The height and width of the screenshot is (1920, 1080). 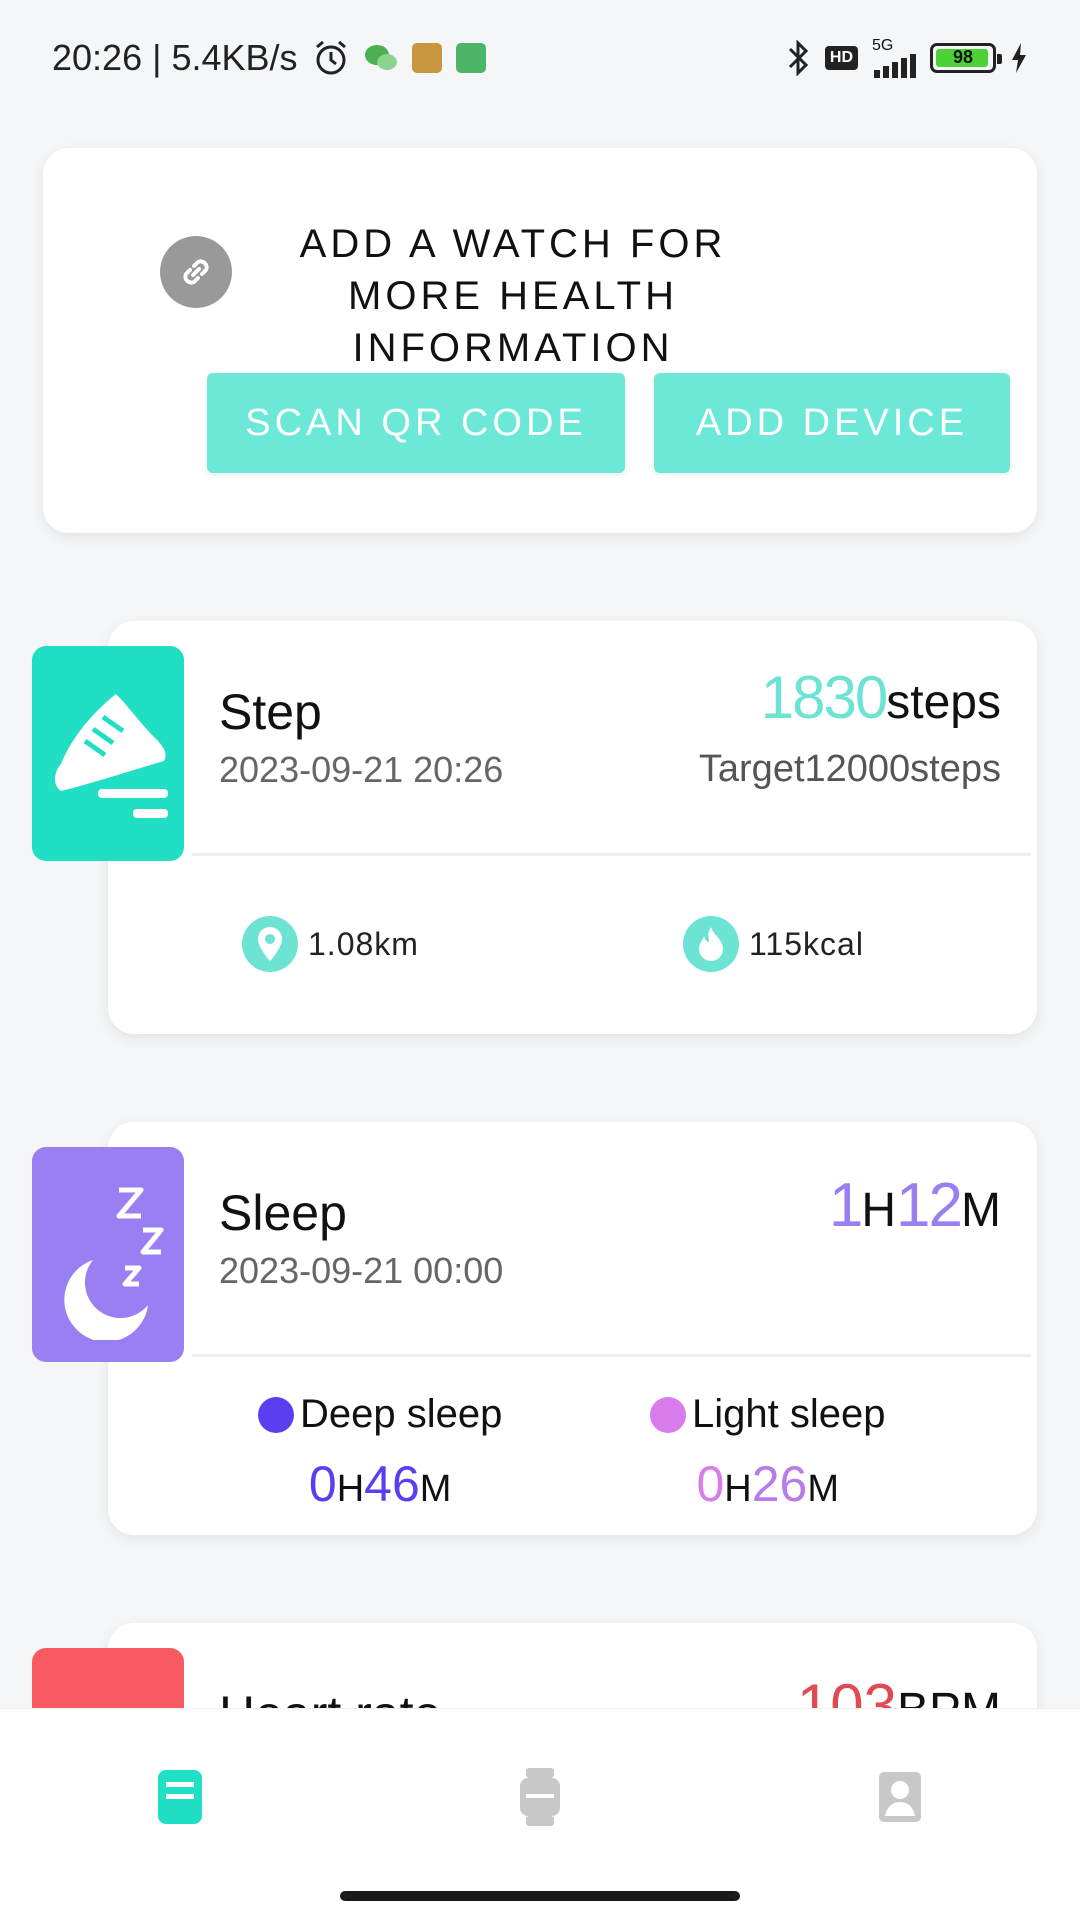 What do you see at coordinates (1019, 57) in the screenshot?
I see `charging-icon` at bounding box center [1019, 57].